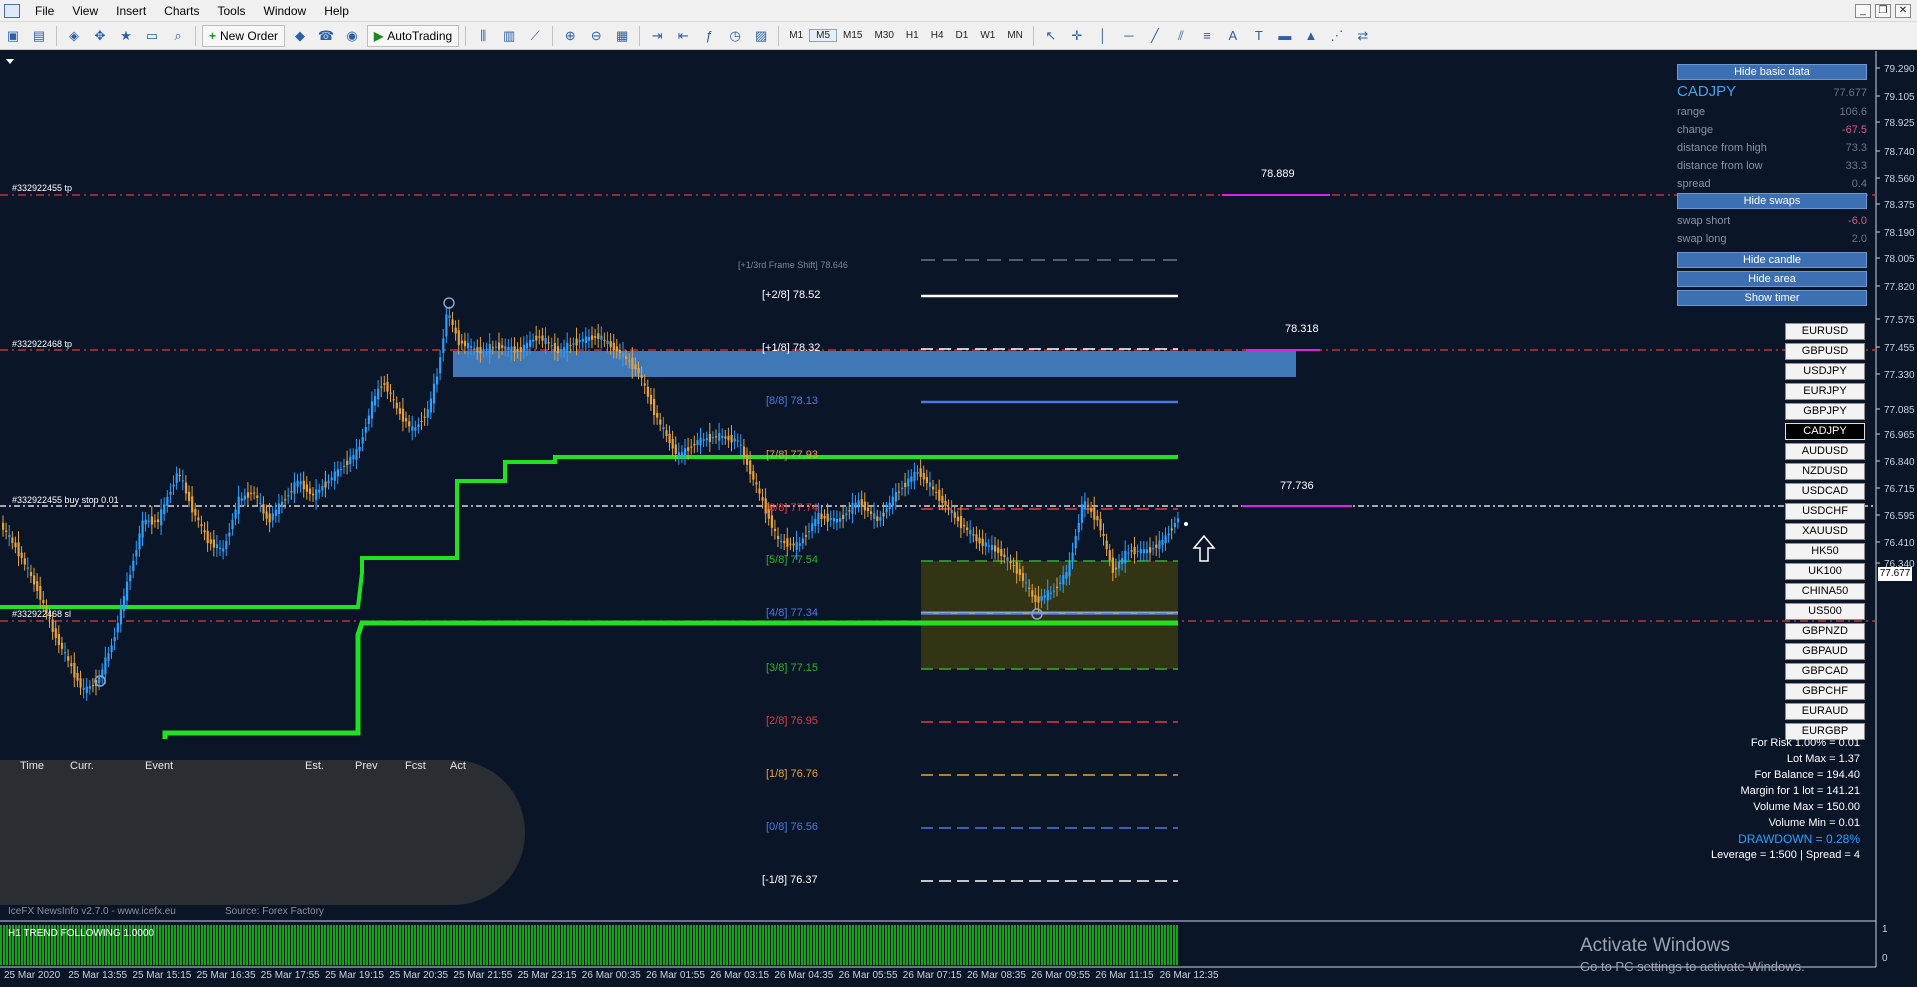 Image resolution: width=1917 pixels, height=987 pixels. What do you see at coordinates (962, 35) in the screenshot?
I see `timeframe-d1: D1` at bounding box center [962, 35].